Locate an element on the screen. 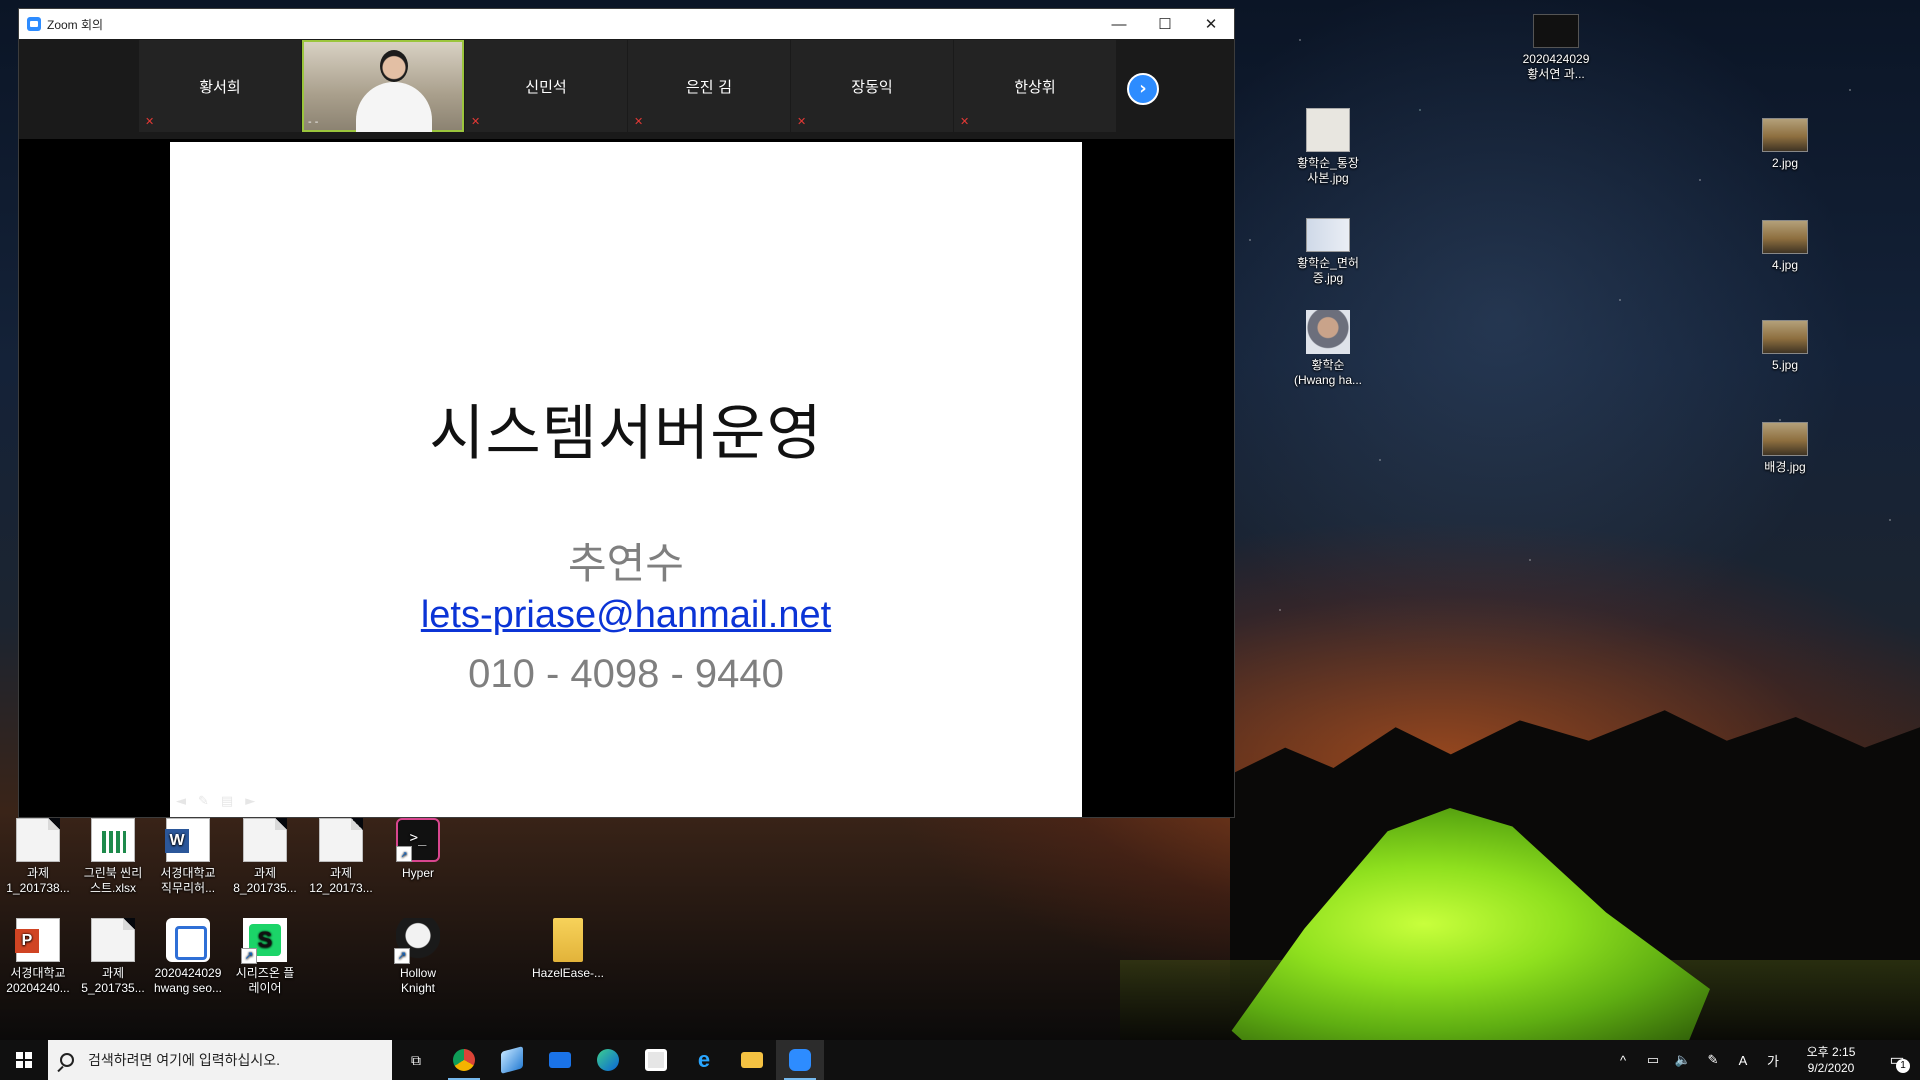 This screenshot has height=1080, width=1920. hollow-knight-icon is located at coordinates (417, 941).